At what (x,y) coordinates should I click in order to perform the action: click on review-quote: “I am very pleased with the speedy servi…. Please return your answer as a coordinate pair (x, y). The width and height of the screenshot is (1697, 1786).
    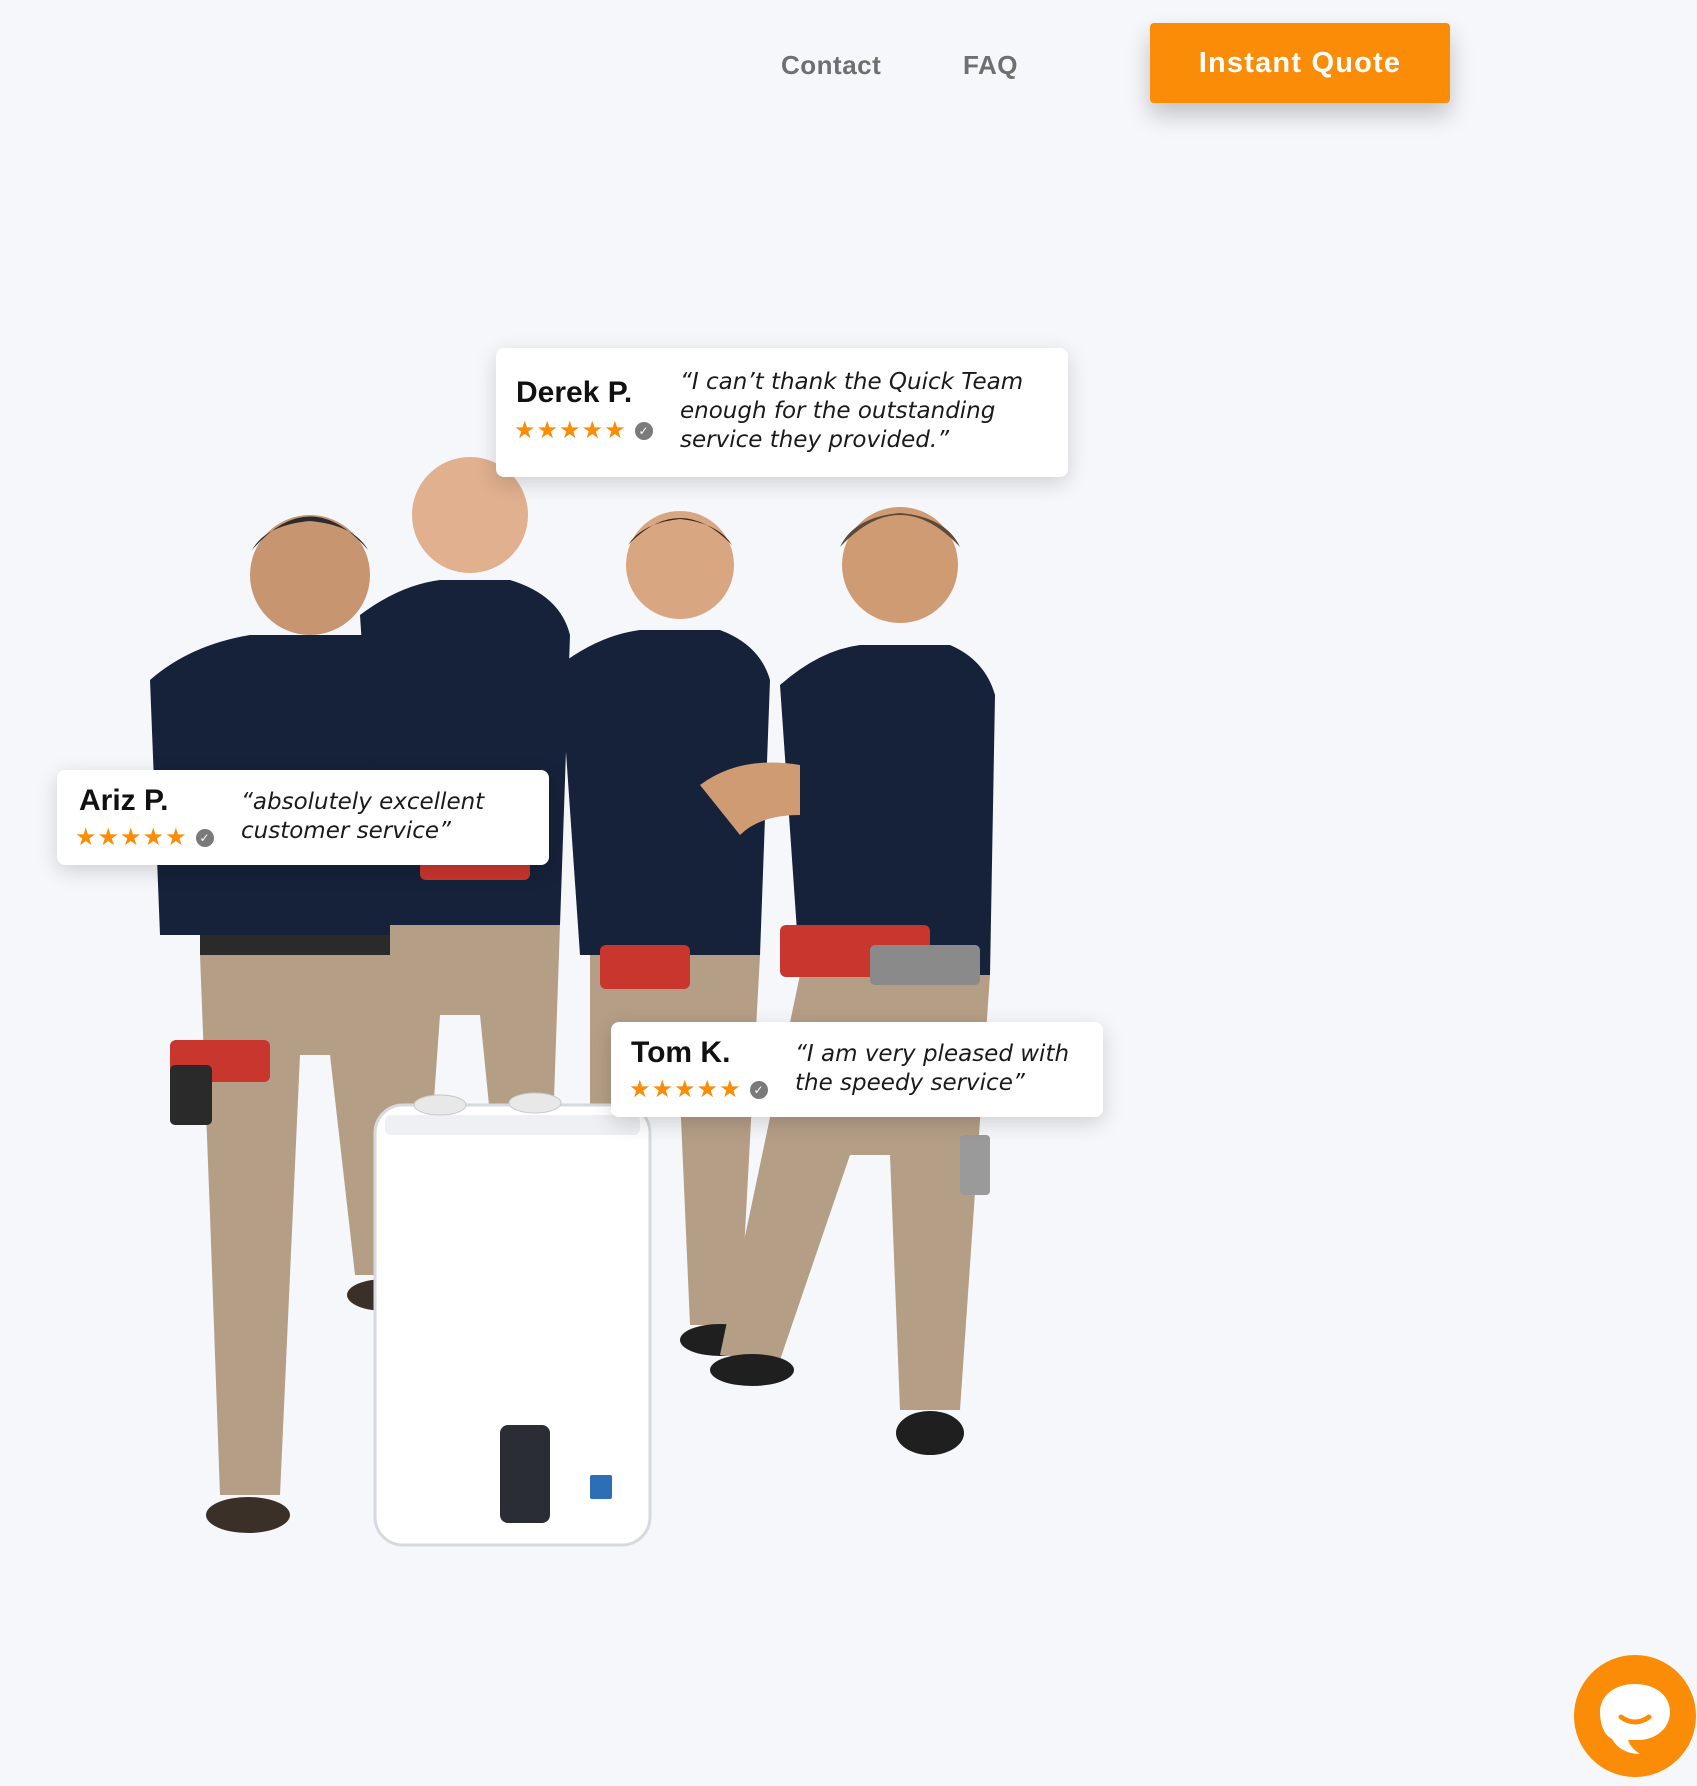
    Looking at the image, I should click on (932, 1068).